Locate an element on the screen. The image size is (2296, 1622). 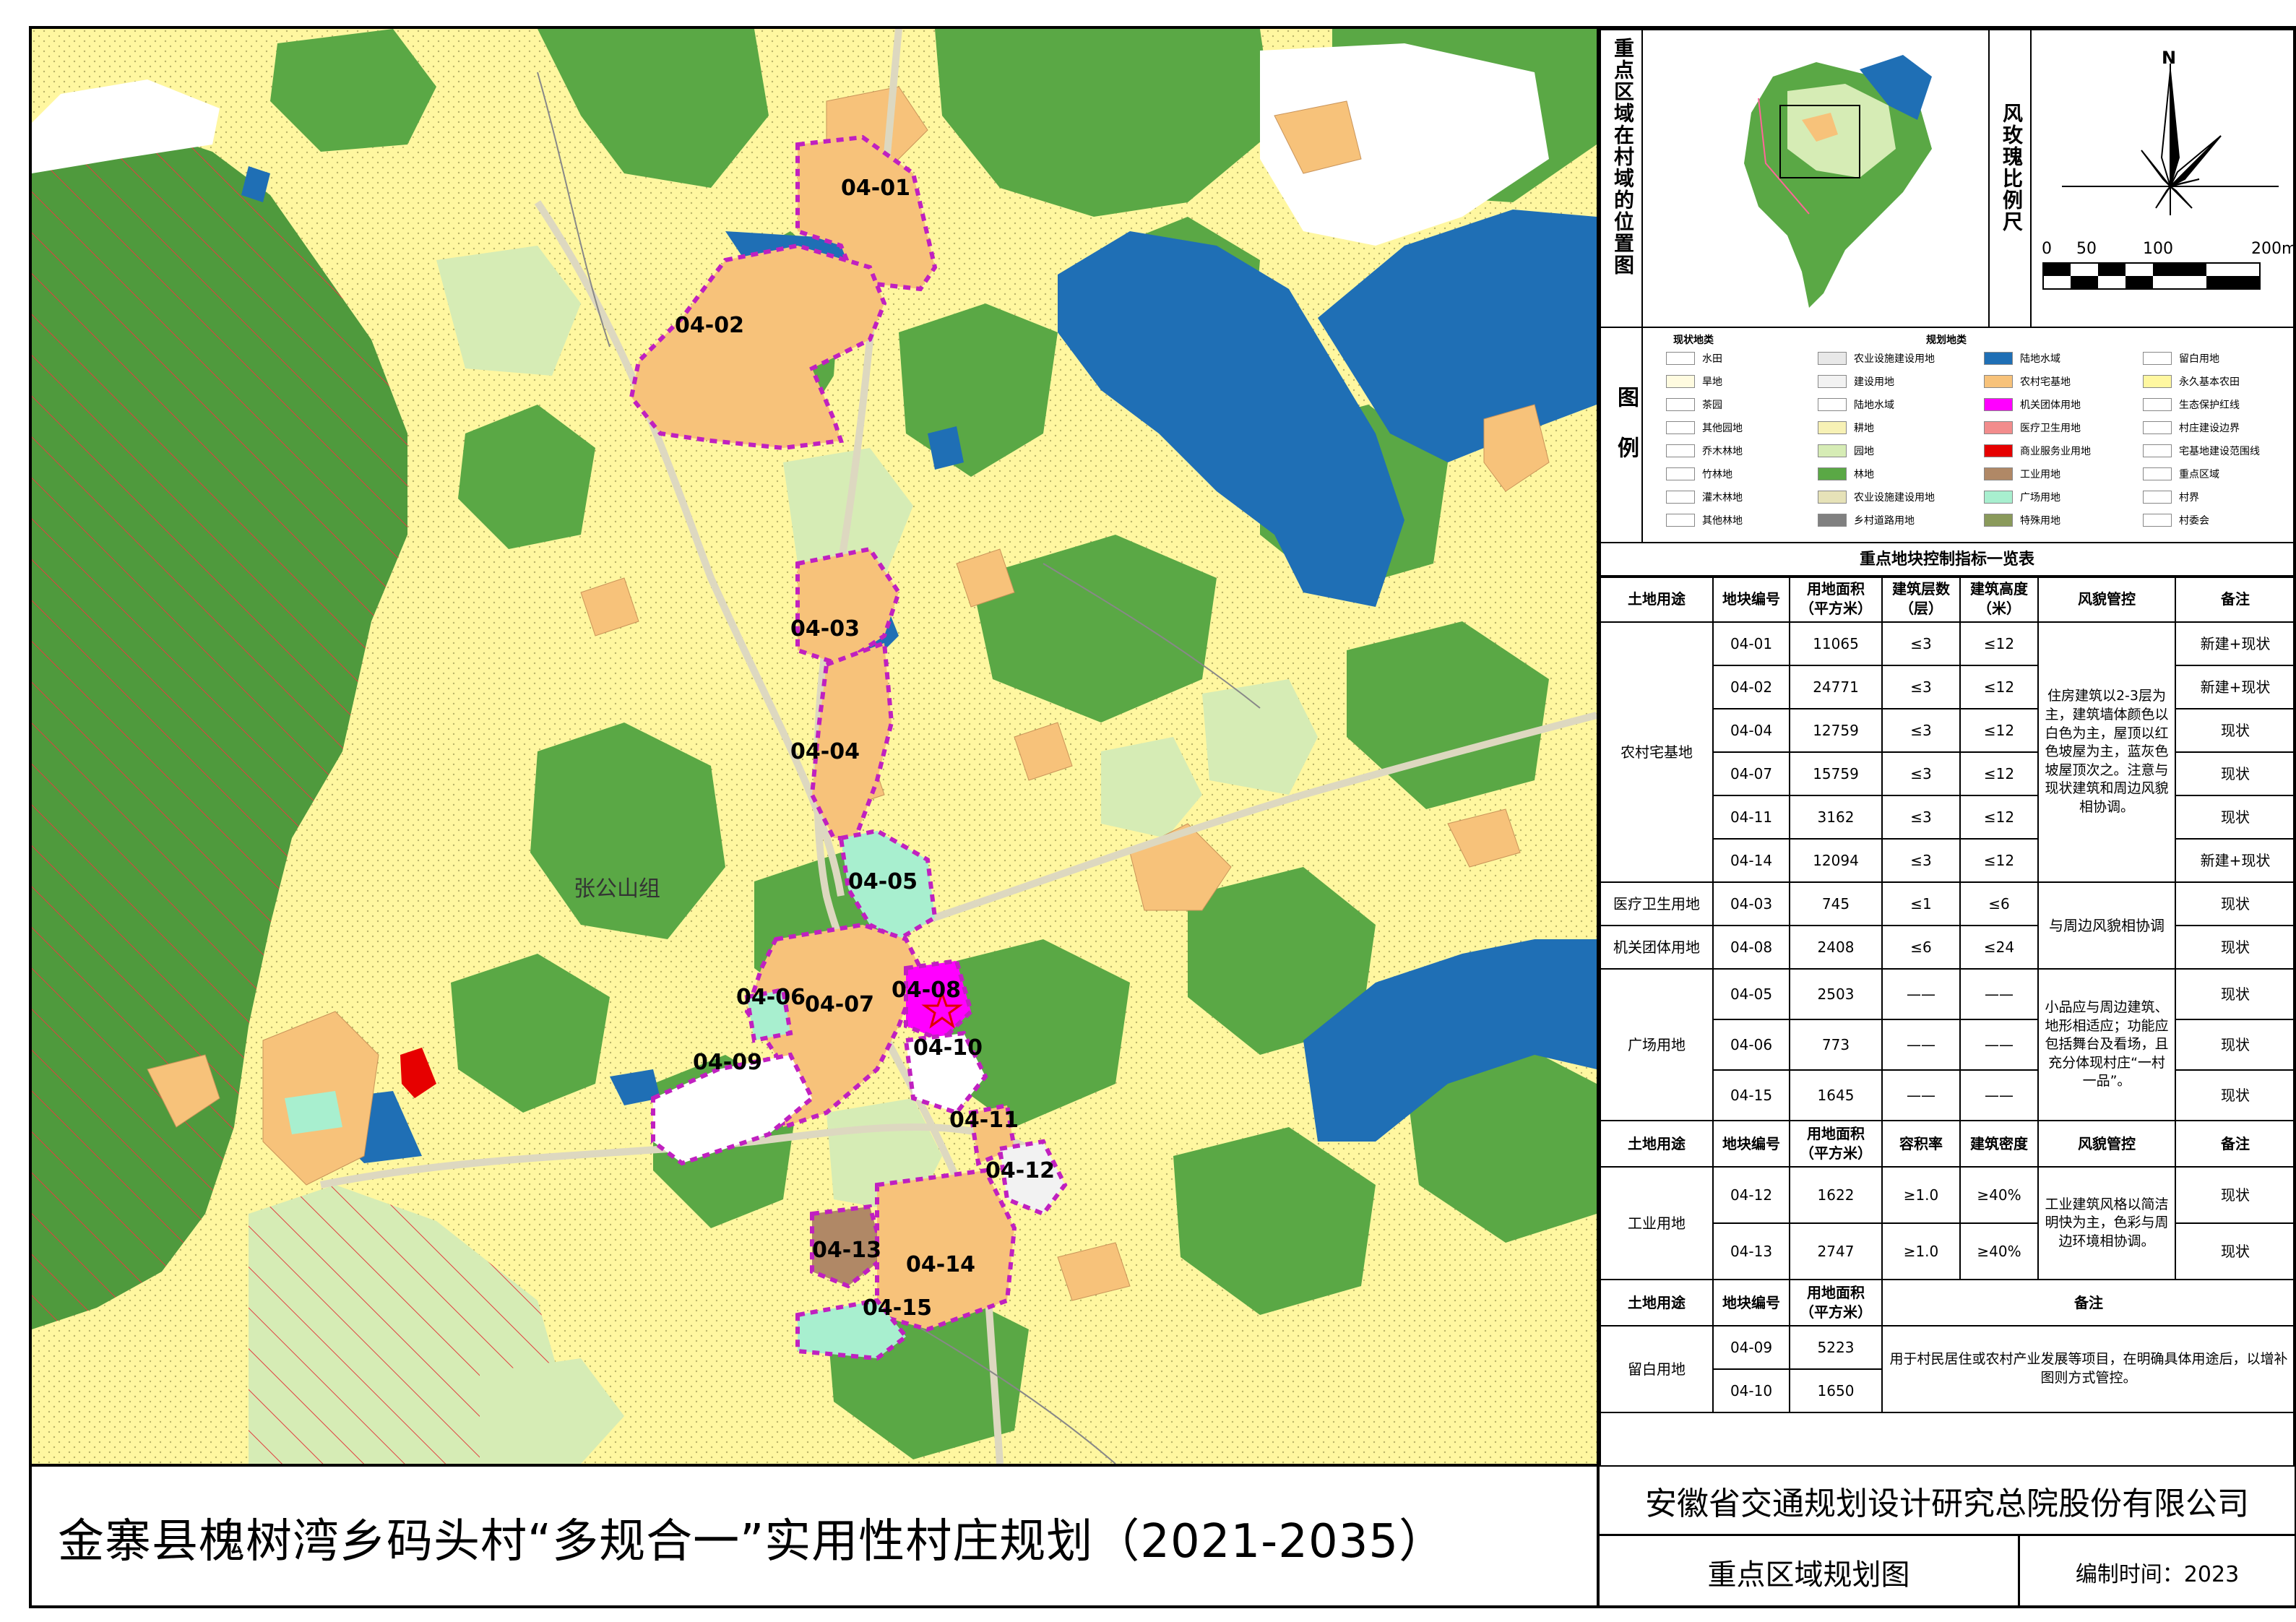
main-title: 金寨县槐树湾乡码头村“多规合一”实用性村庄规划（2021-2035） is located at coordinates (752, 1542).